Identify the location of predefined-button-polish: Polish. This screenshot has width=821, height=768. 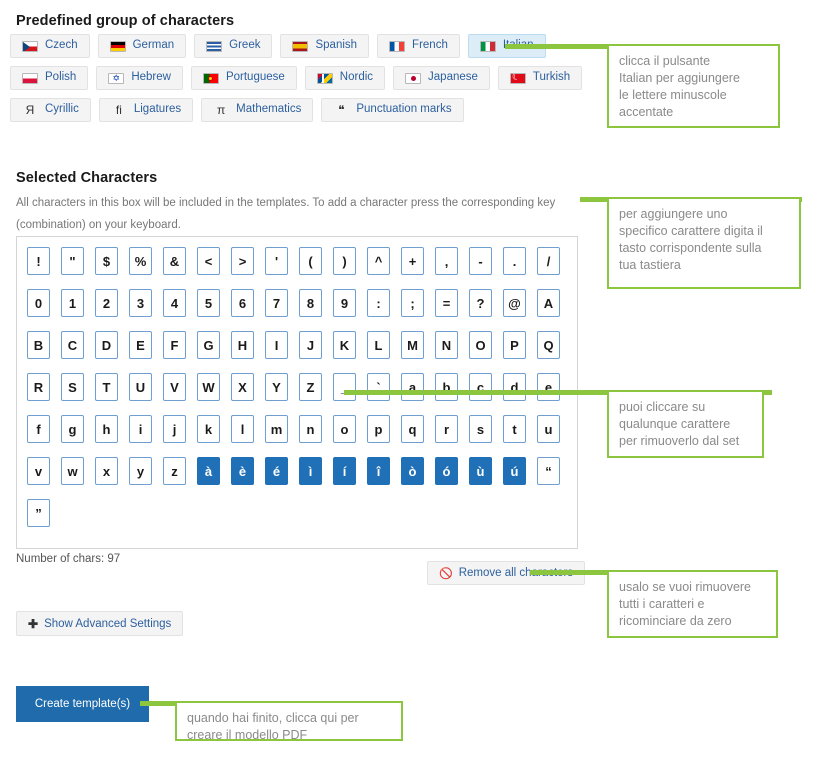
(49, 78).